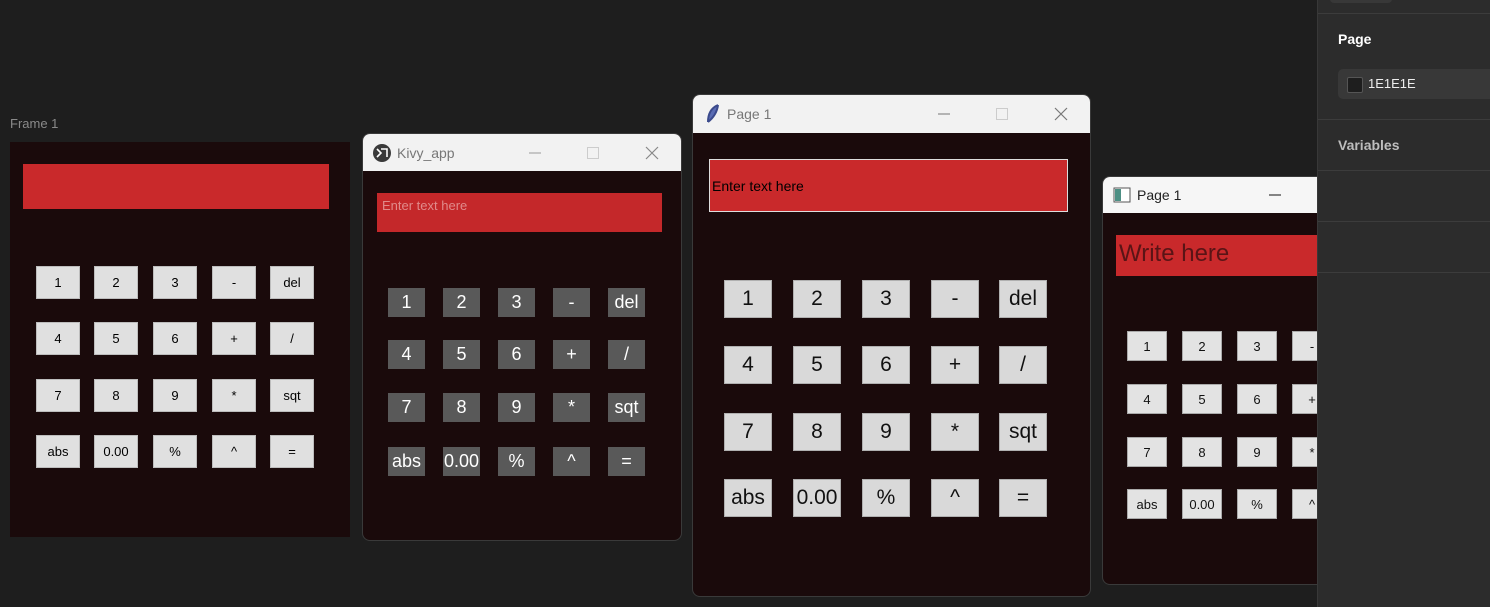 Image resolution: width=1490 pixels, height=607 pixels. I want to click on kivy-key: 1, so click(406, 302).